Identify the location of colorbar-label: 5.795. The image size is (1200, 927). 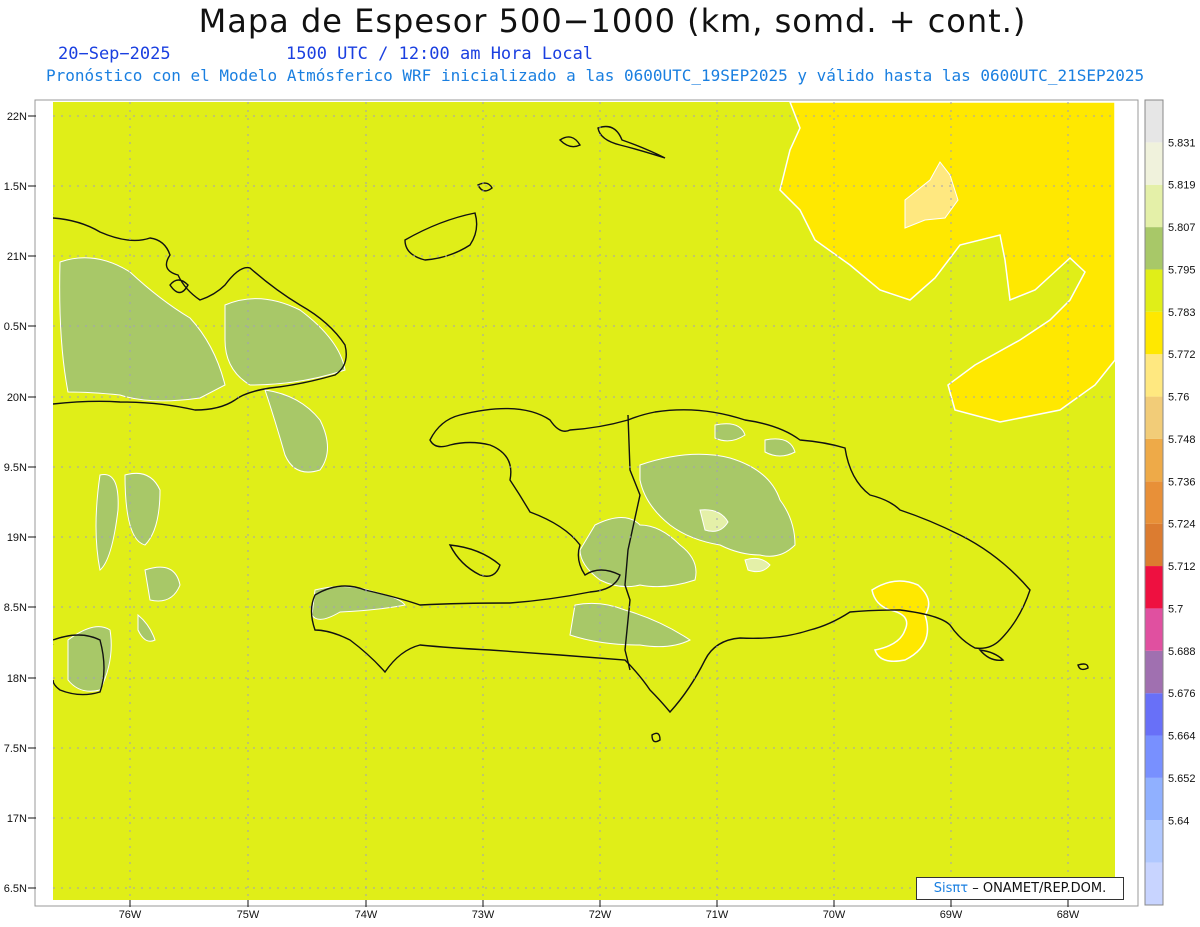
(1182, 270).